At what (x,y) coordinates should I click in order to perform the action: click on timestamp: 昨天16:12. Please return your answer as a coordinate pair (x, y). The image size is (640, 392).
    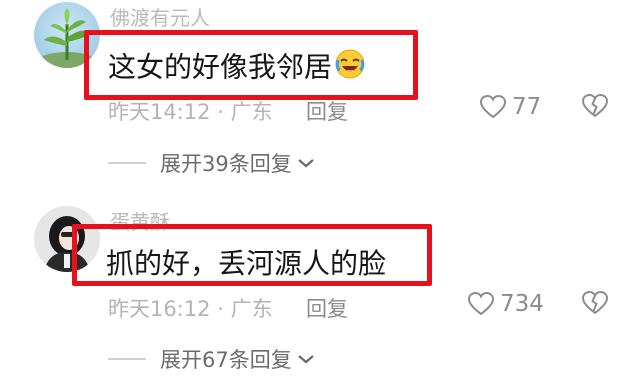
    Looking at the image, I should click on (159, 309).